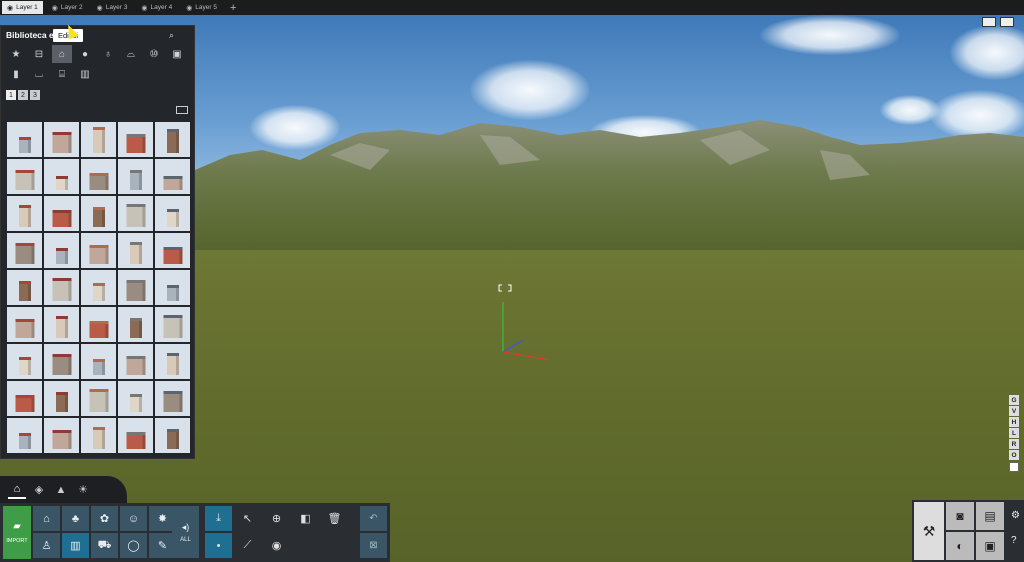  I want to click on square-toggle, so click(1014, 467).